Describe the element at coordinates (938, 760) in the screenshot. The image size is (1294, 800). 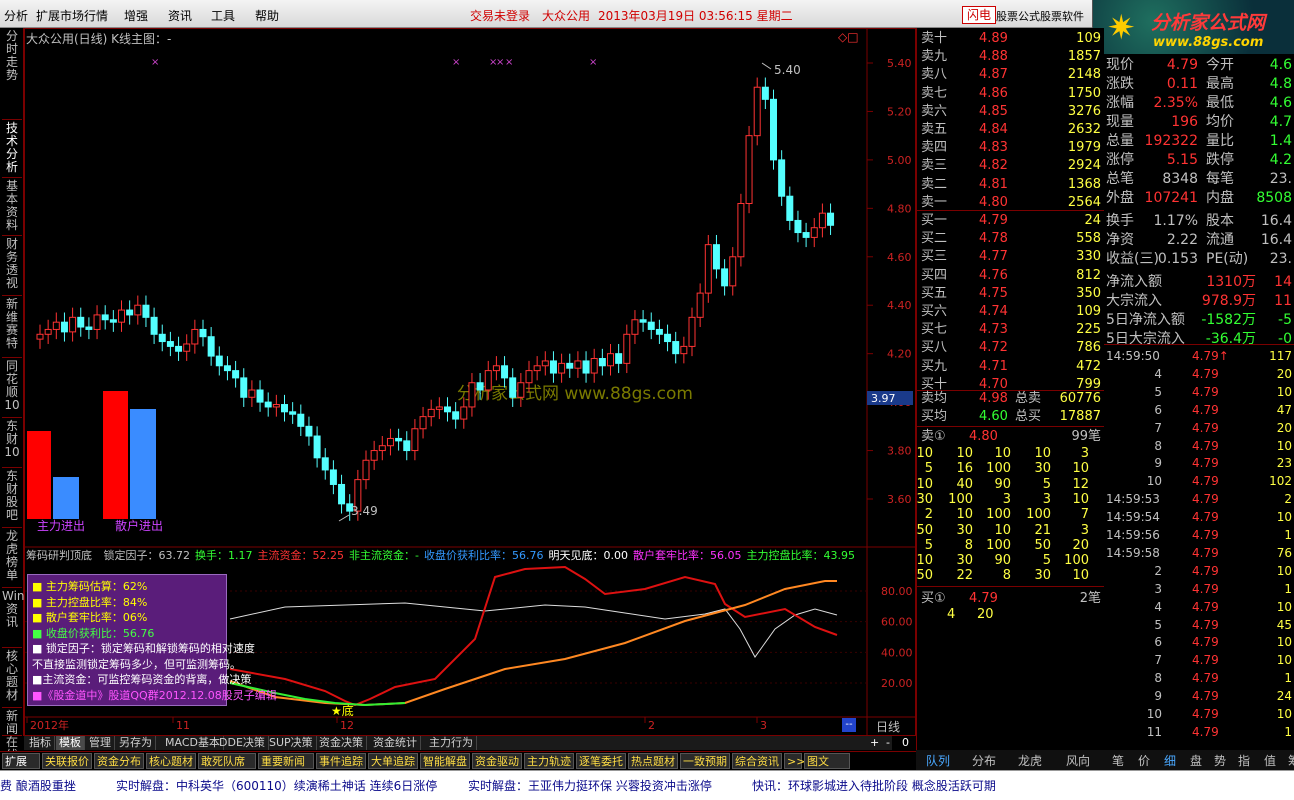
I see `right-tab-0: 队列` at that location.